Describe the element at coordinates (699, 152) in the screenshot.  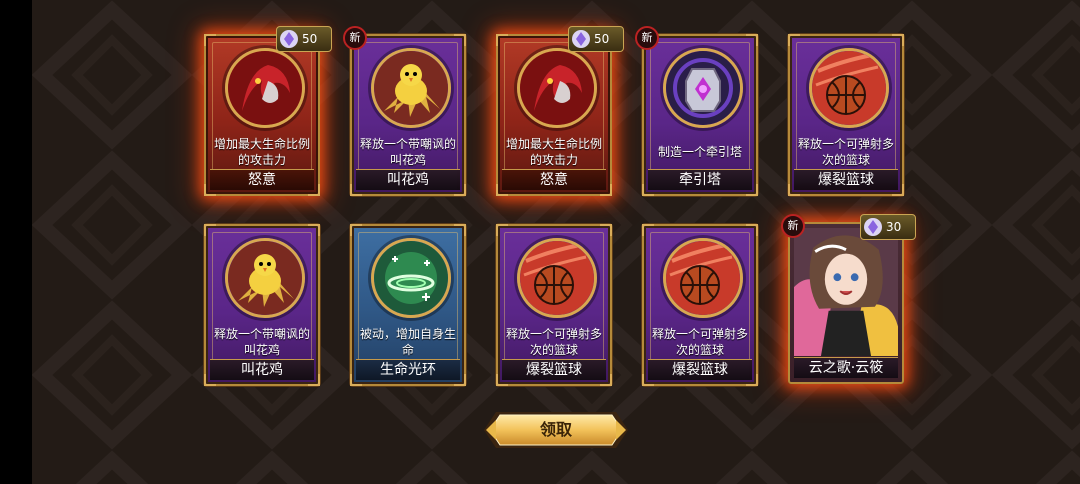
I see `card-description: 制造一个牵引塔` at that location.